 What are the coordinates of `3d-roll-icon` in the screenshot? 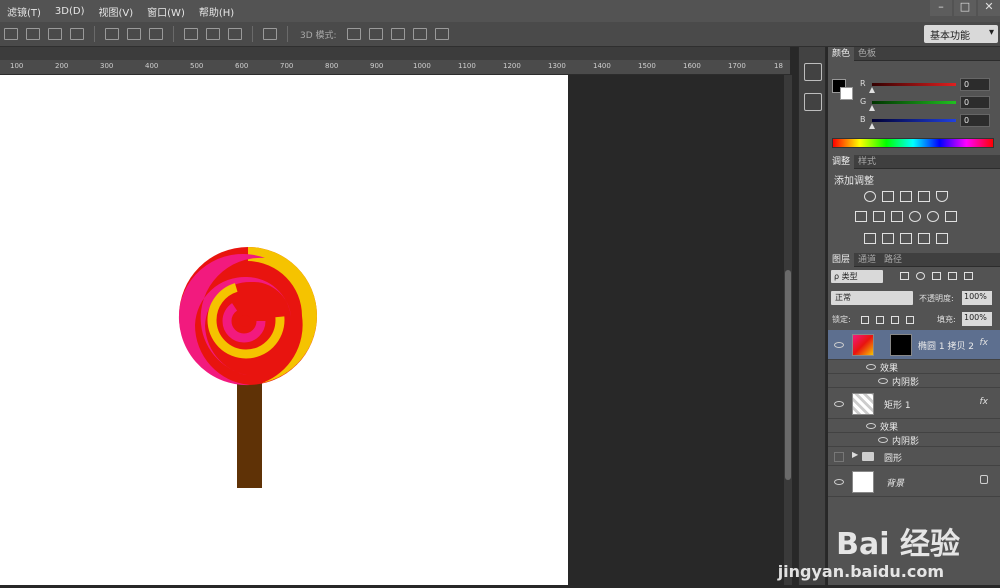 It's located at (376, 34).